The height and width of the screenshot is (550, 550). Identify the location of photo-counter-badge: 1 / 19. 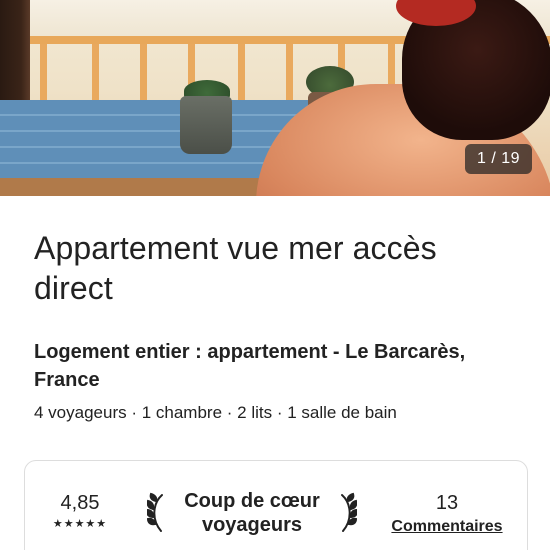
(498, 159).